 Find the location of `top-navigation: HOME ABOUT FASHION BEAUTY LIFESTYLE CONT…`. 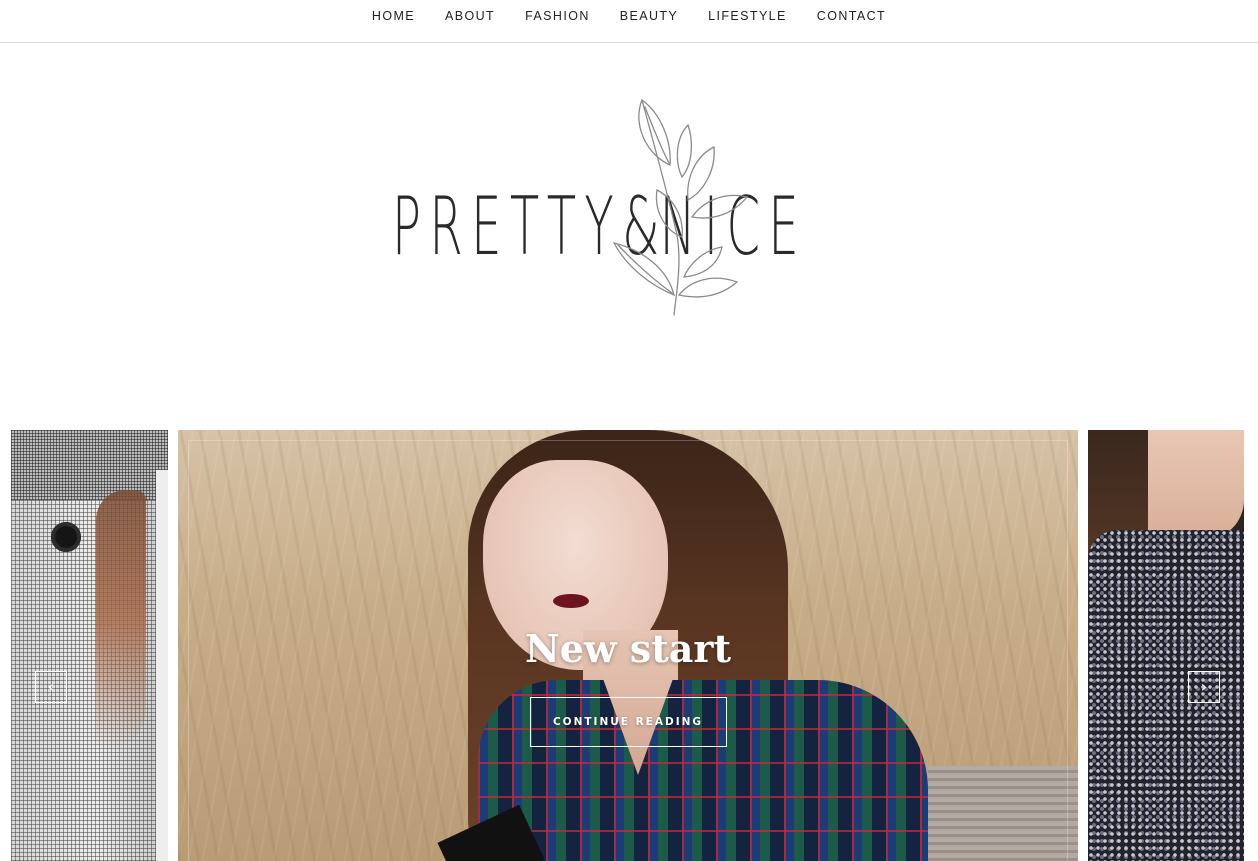

top-navigation: HOME ABOUT FASHION BEAUTY LIFESTYLE CONT… is located at coordinates (629, 21).